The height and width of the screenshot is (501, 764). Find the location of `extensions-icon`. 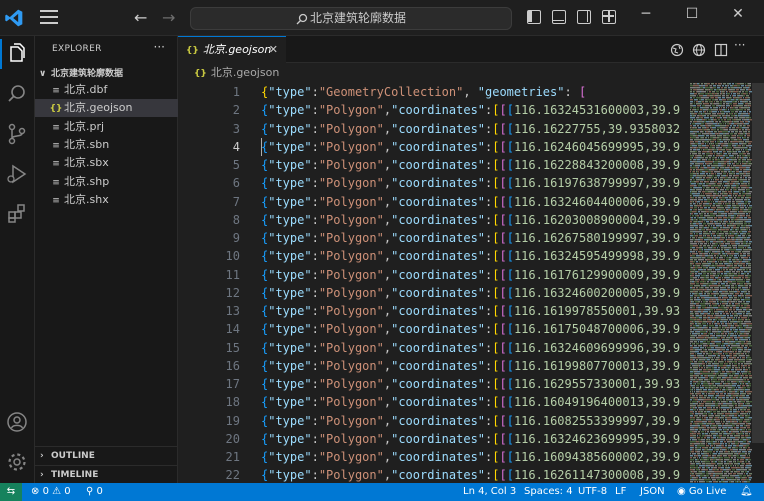

extensions-icon is located at coordinates (17, 214).